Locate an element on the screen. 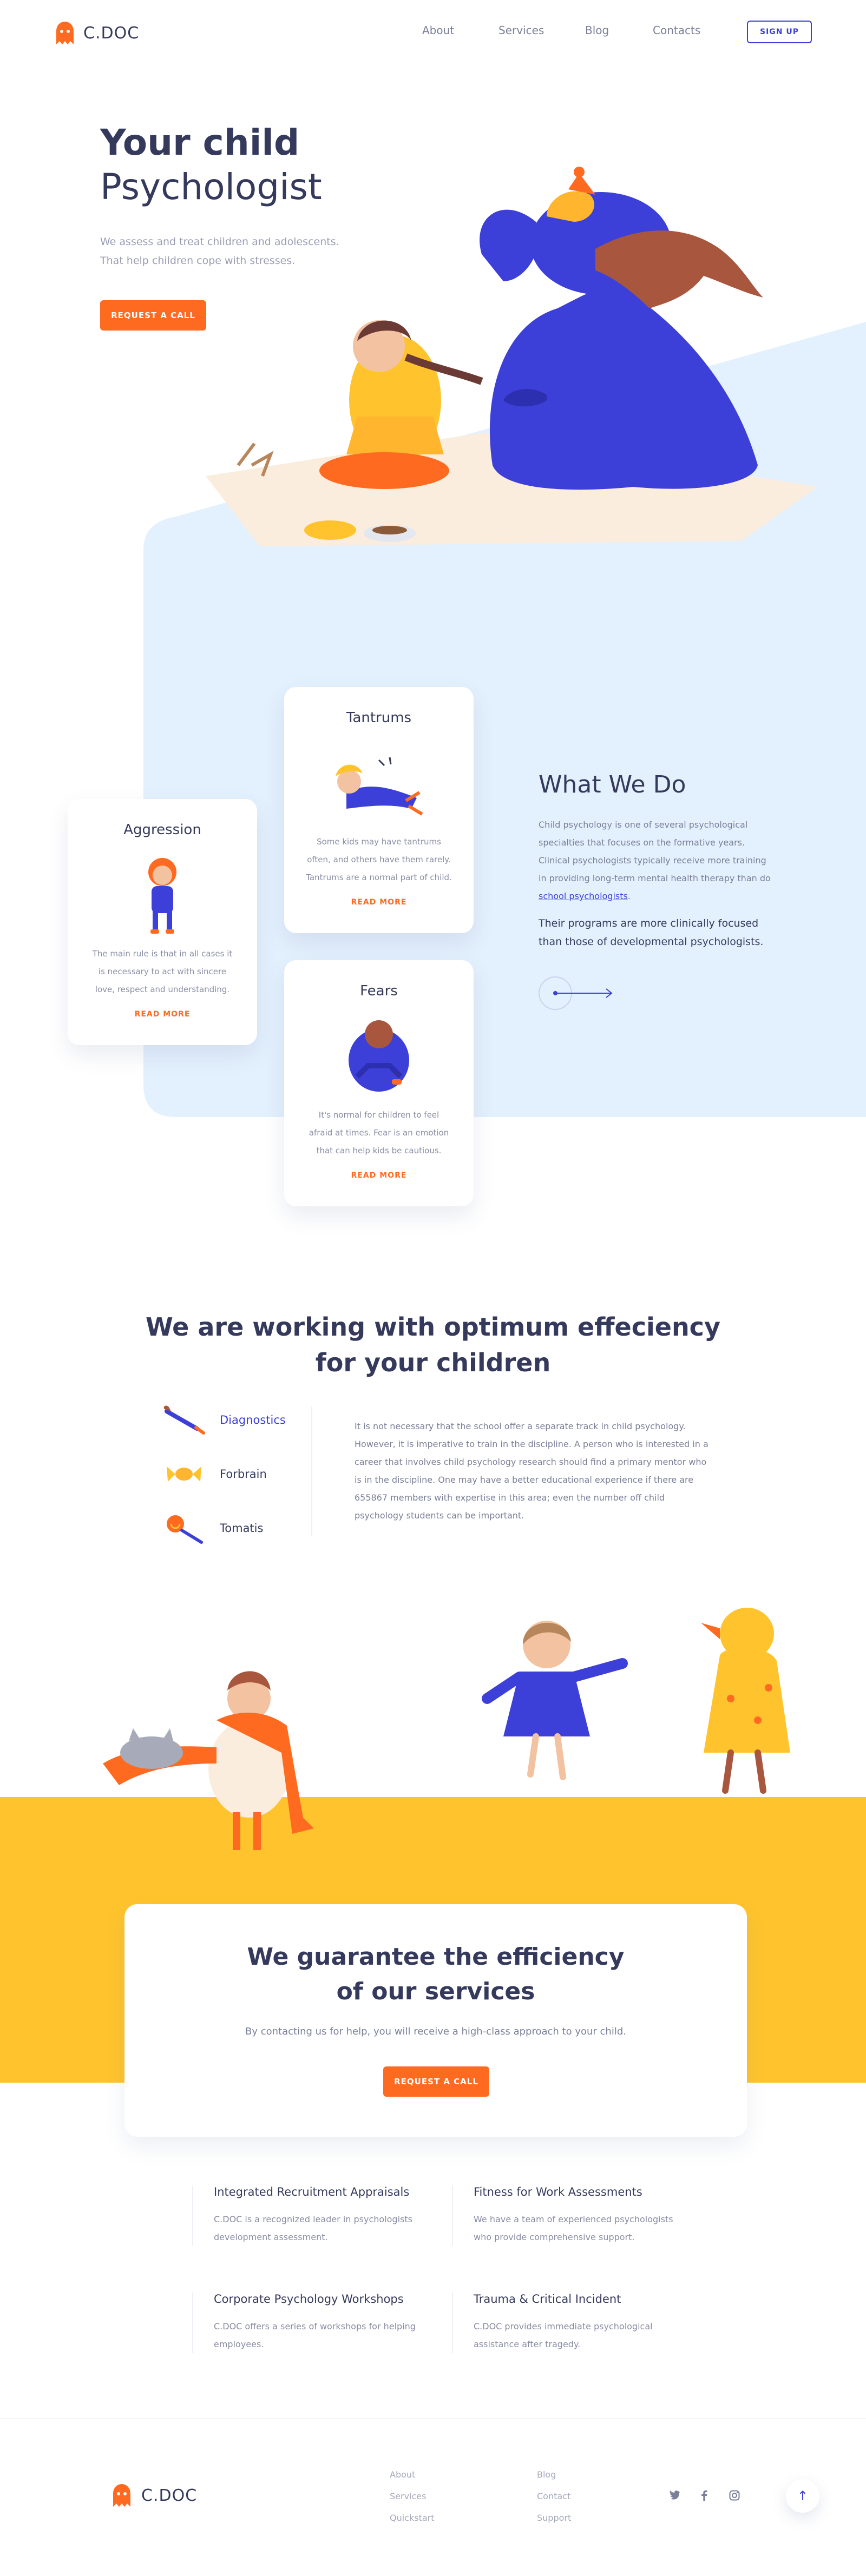 The image size is (866, 2576). scroll-to-top-button: ↑ is located at coordinates (802, 2496).